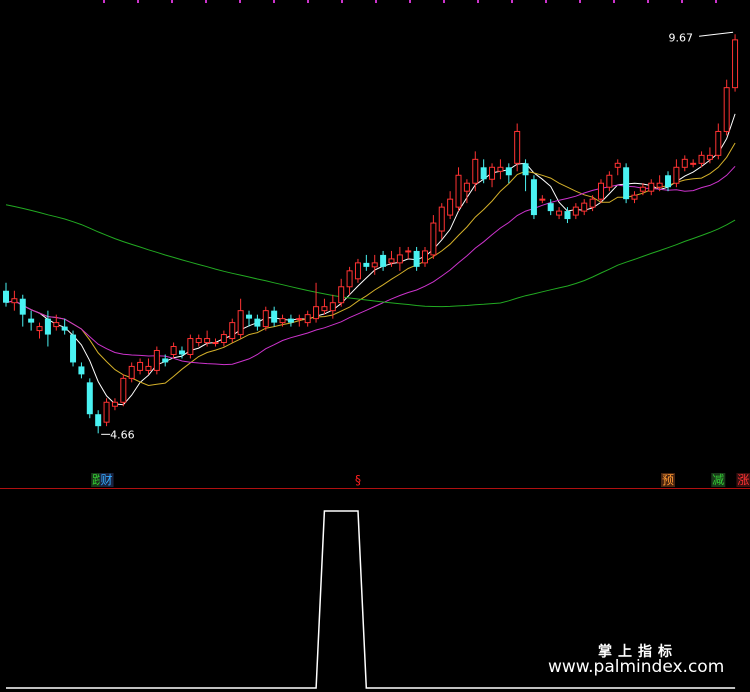 Image resolution: width=750 pixels, height=692 pixels. Describe the element at coordinates (718, 480) in the screenshot. I see `signal-badge-label: 减` at that location.